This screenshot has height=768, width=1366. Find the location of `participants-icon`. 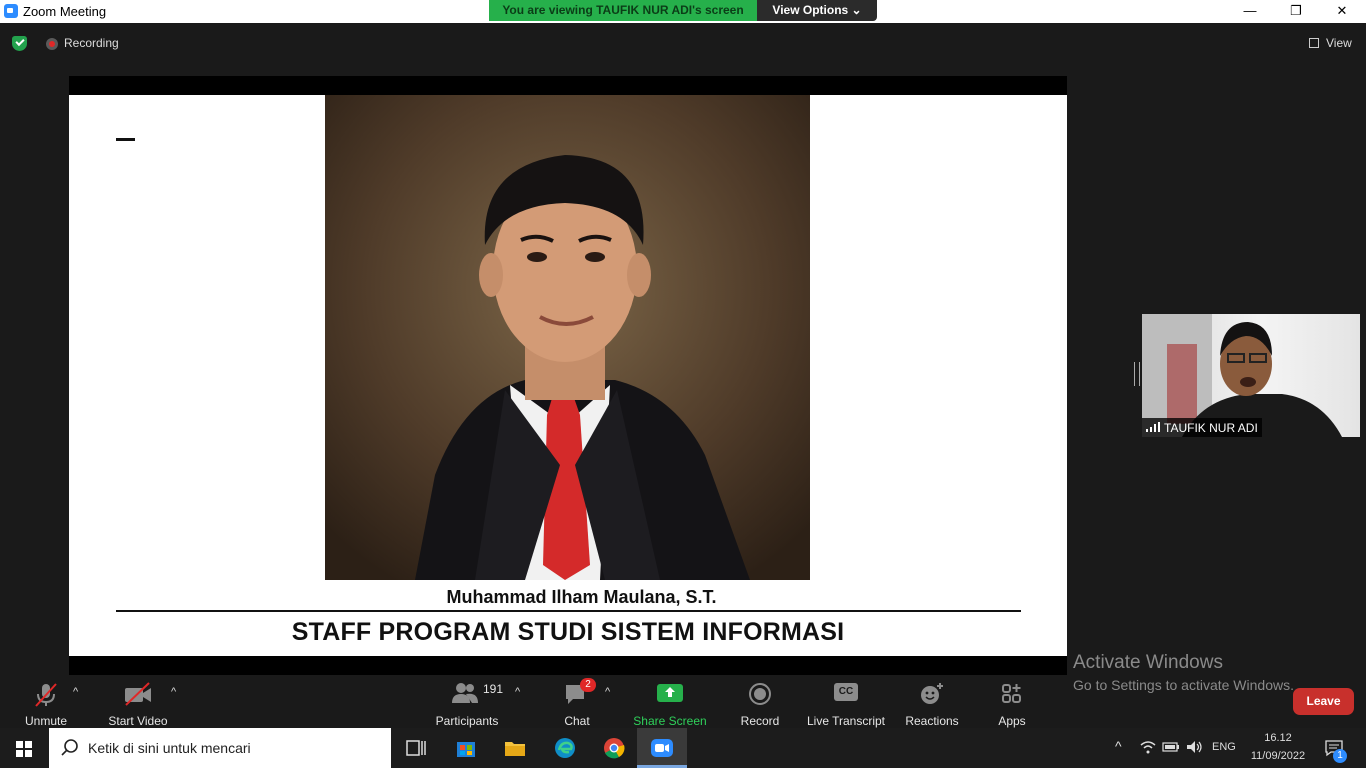

participants-icon is located at coordinates (465, 693).